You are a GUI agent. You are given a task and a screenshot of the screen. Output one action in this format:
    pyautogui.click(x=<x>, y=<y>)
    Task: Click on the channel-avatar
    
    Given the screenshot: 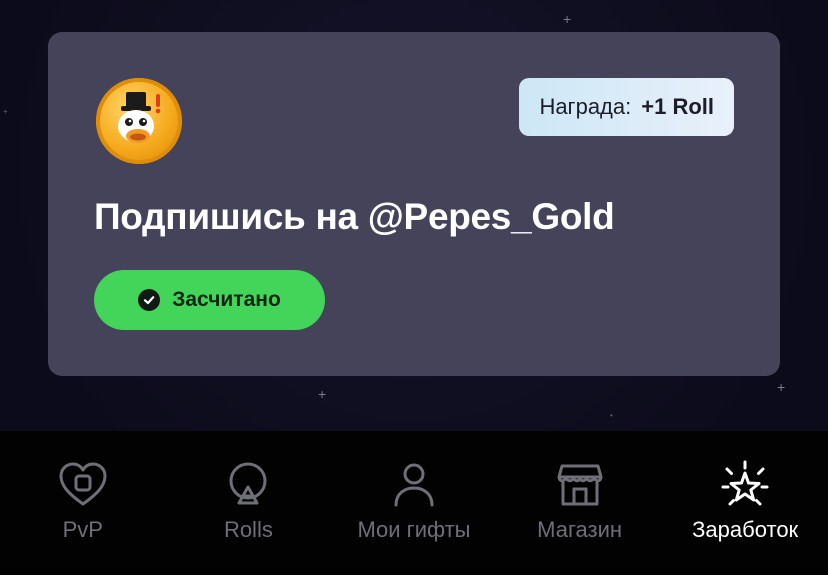 What is the action you would take?
    pyautogui.click(x=139, y=121)
    